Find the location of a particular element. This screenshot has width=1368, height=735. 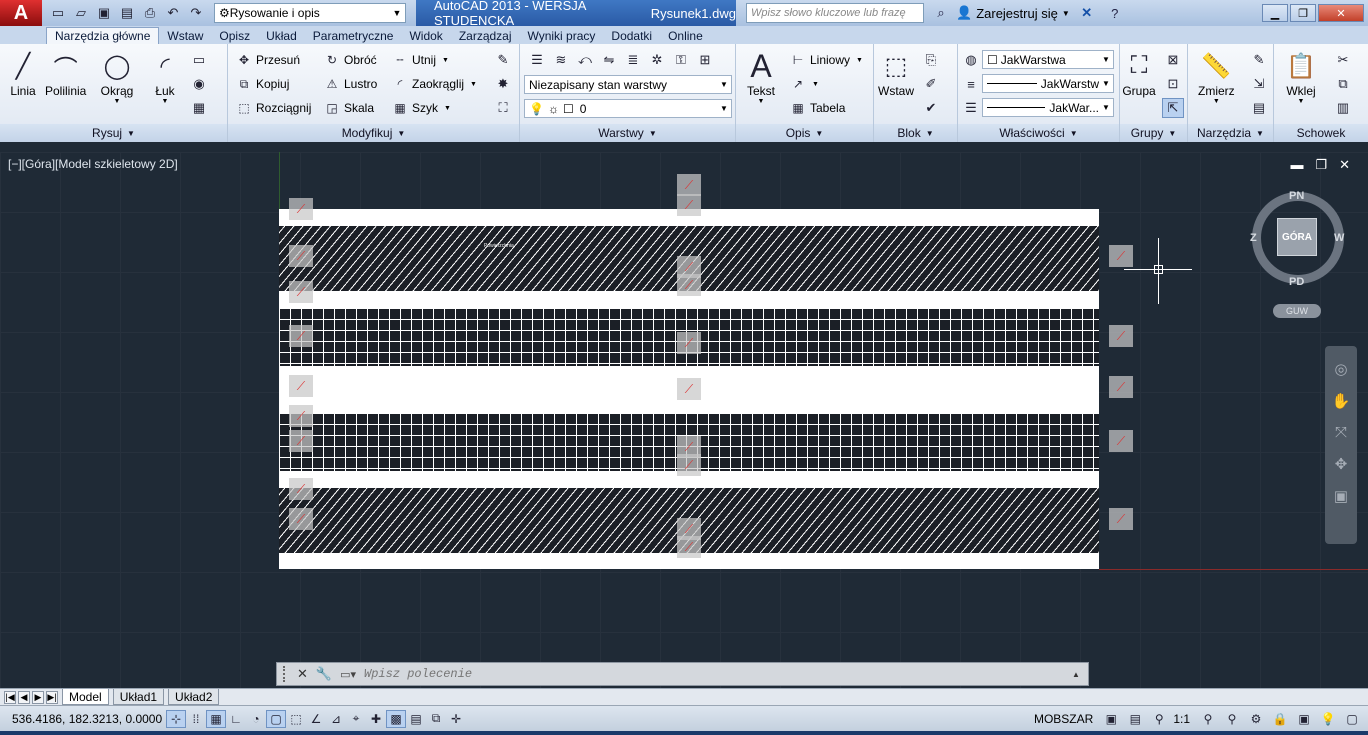

panel-block-title: Blok ▼ is located at coordinates (915, 133).